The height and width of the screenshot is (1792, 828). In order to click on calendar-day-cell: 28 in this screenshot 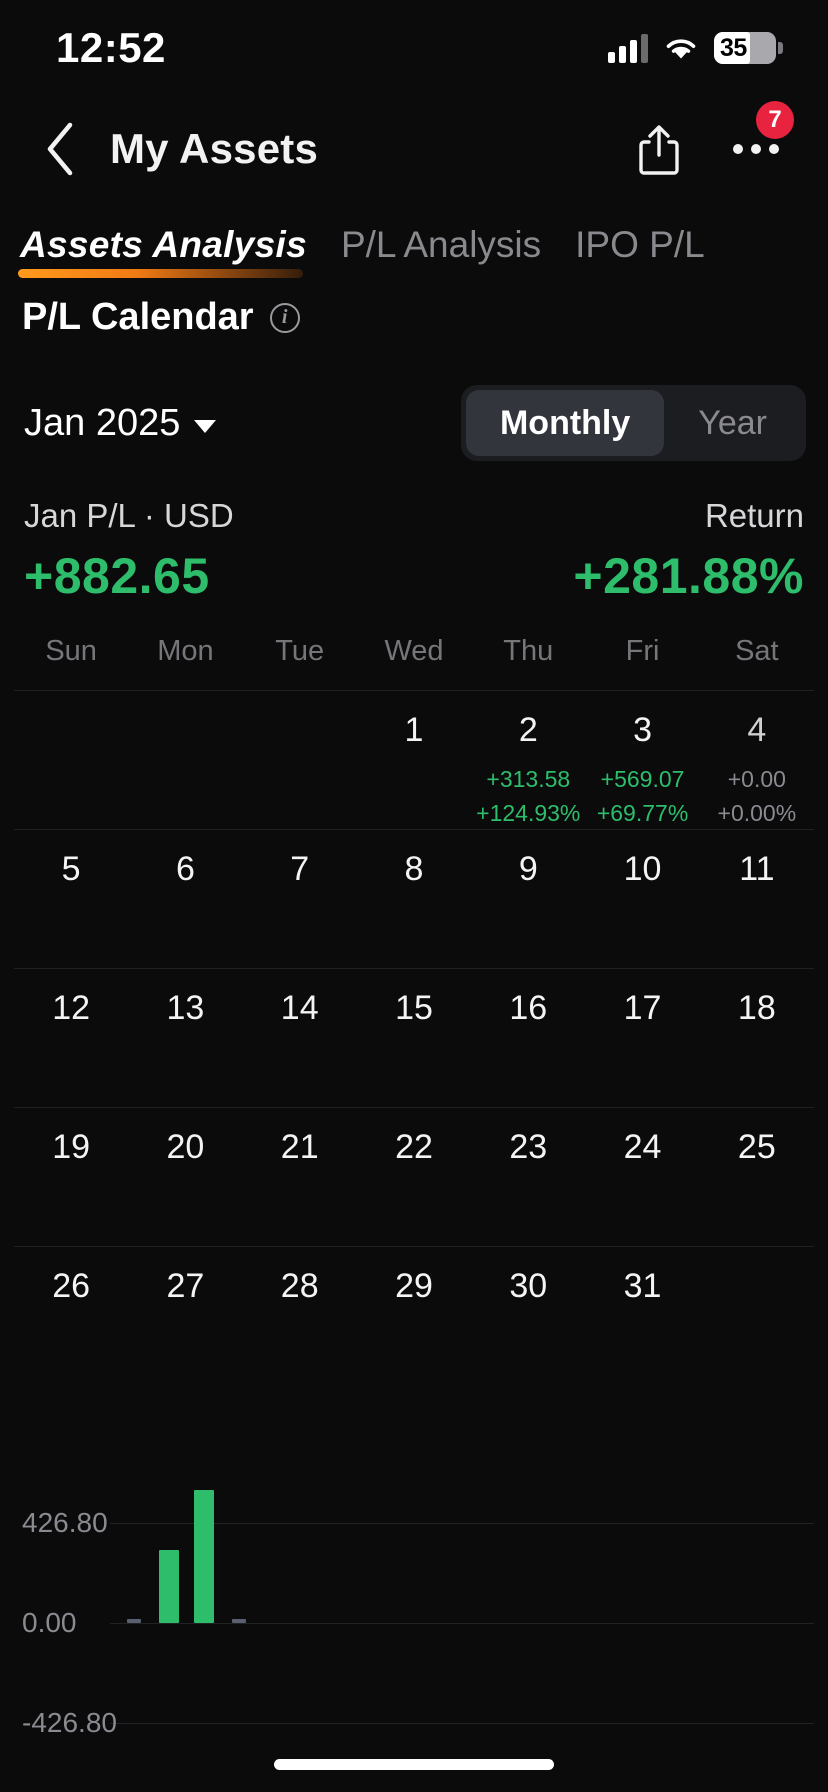, I will do `click(300, 1326)`.